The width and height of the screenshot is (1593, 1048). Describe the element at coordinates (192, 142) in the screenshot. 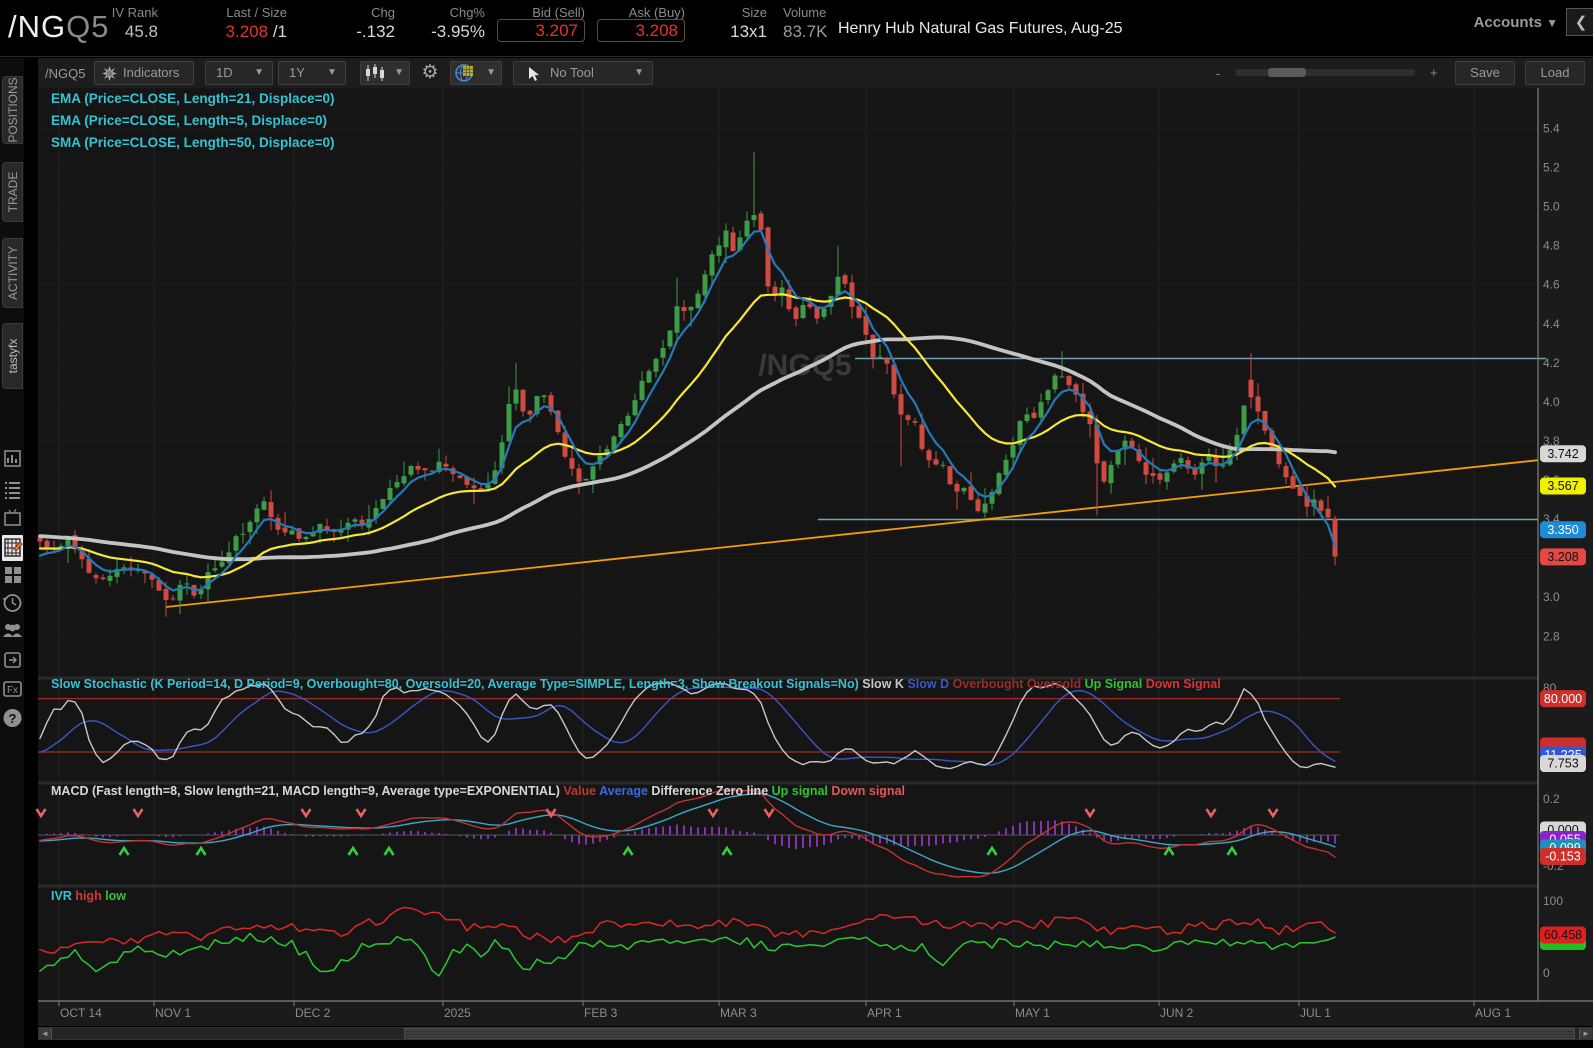

I see `svg-text:SMA (Price=CLOSE, Length=50, D: SMA (Price=CLOSE, Length=50, Displace=0)` at that location.